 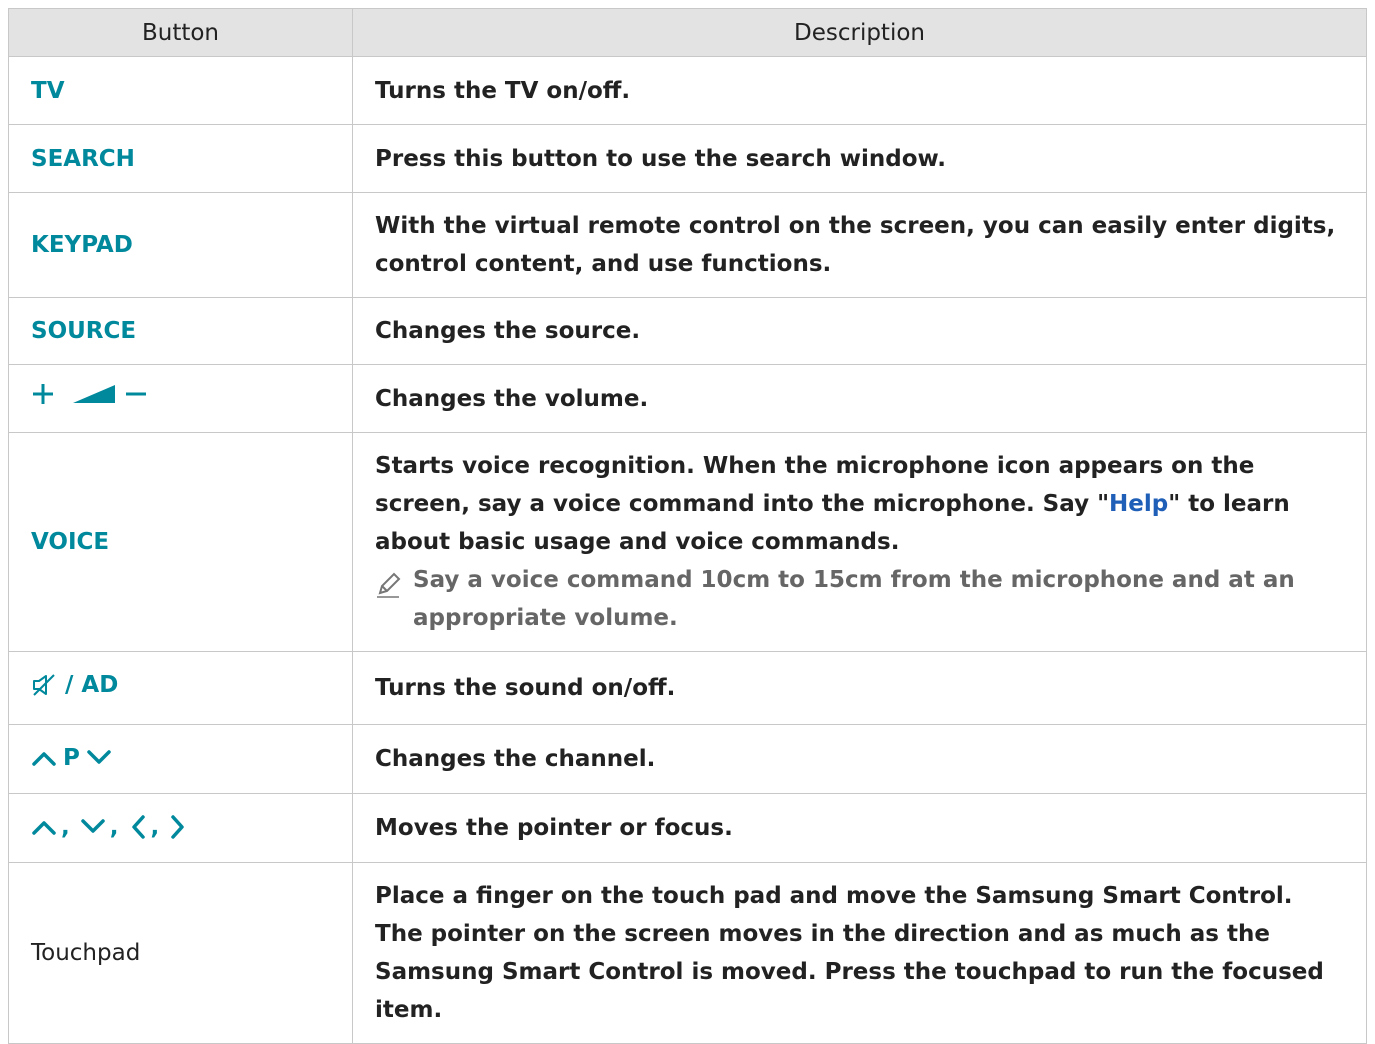 I want to click on plus-icon, so click(x=43, y=393).